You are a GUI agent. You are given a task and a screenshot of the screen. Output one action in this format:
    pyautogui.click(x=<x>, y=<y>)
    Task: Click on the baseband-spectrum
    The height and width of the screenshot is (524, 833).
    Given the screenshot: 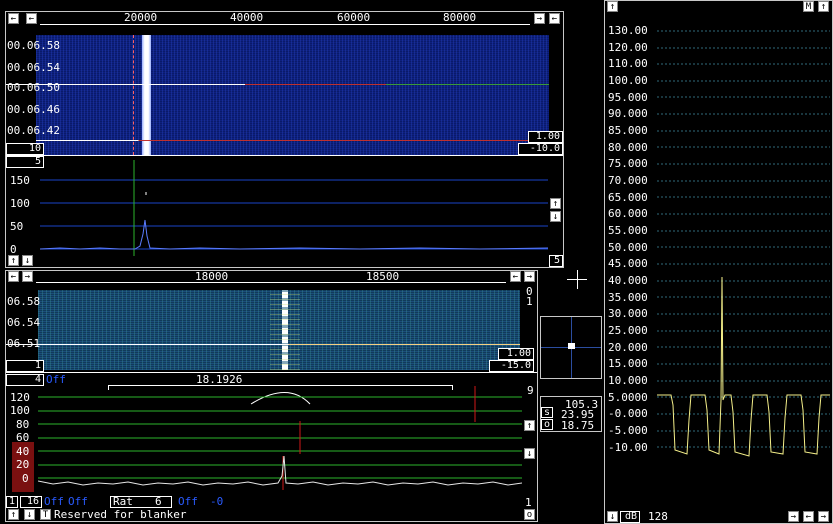 What is the action you would take?
    pyautogui.click(x=280, y=441)
    